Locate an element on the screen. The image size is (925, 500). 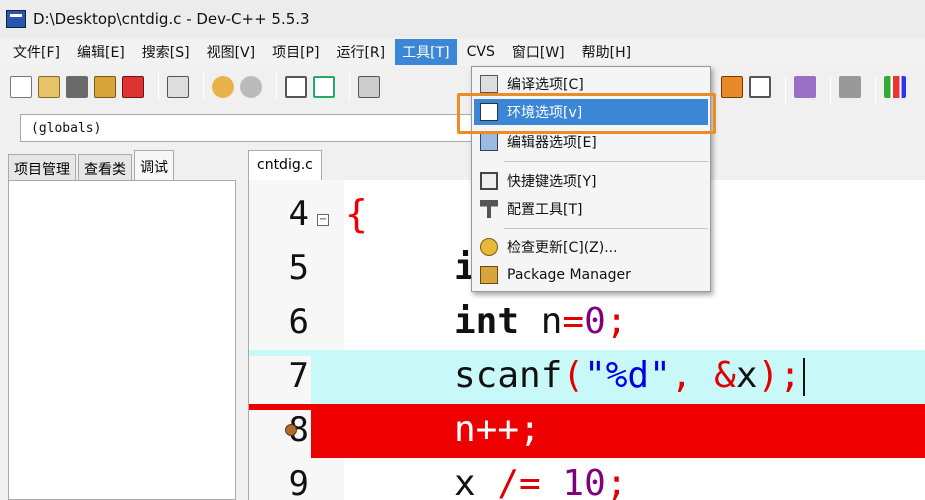
undo-icon is located at coordinates (223, 87).